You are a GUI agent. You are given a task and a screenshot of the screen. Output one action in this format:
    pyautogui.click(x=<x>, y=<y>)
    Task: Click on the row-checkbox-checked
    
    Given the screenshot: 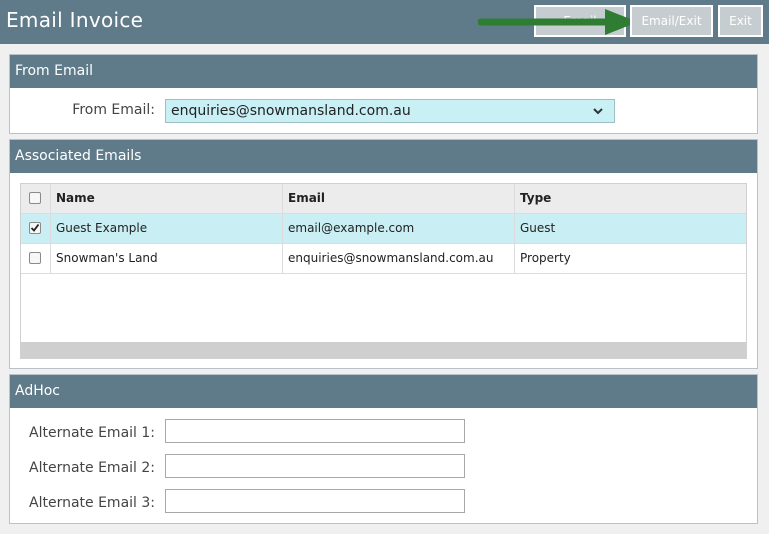 What is the action you would take?
    pyautogui.click(x=35, y=228)
    